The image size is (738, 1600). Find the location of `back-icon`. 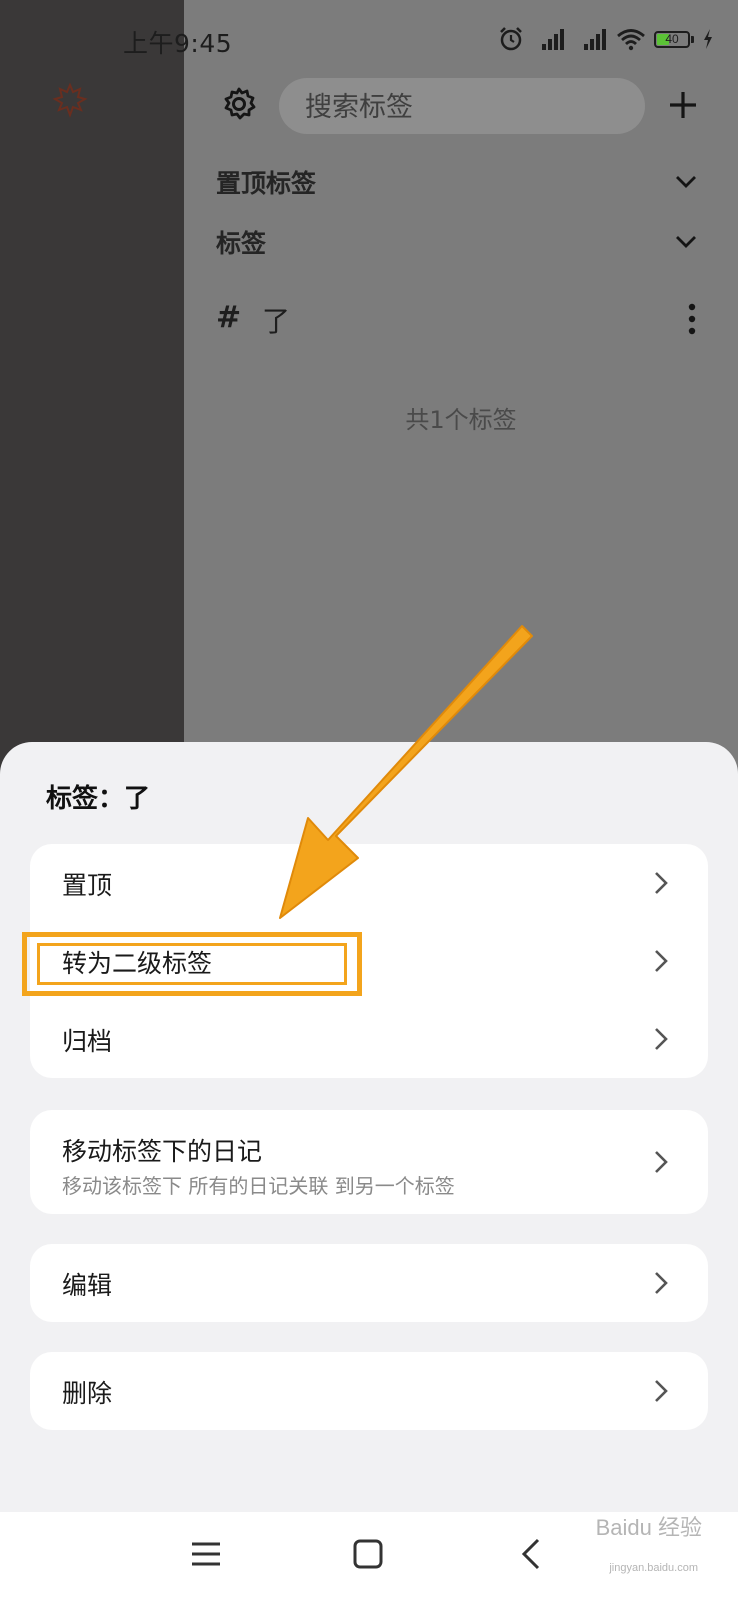

back-icon is located at coordinates (532, 1554).